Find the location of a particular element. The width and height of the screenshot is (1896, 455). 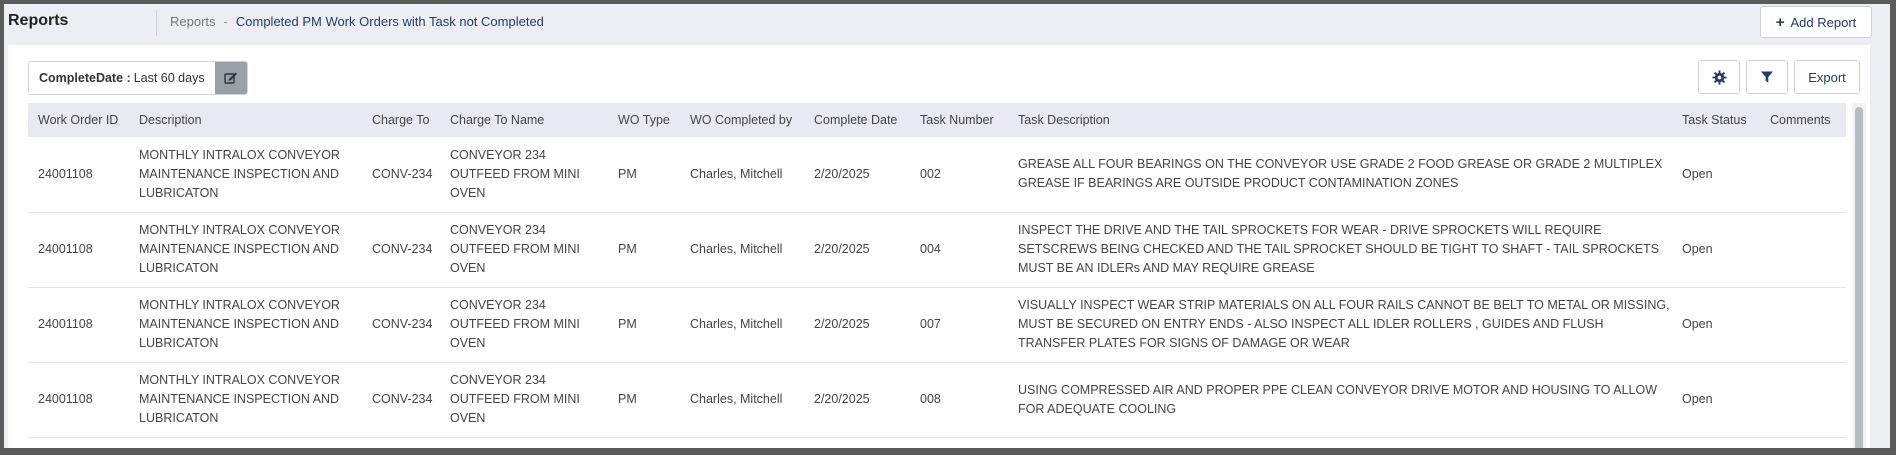

column-header: Description is located at coordinates (245, 120).